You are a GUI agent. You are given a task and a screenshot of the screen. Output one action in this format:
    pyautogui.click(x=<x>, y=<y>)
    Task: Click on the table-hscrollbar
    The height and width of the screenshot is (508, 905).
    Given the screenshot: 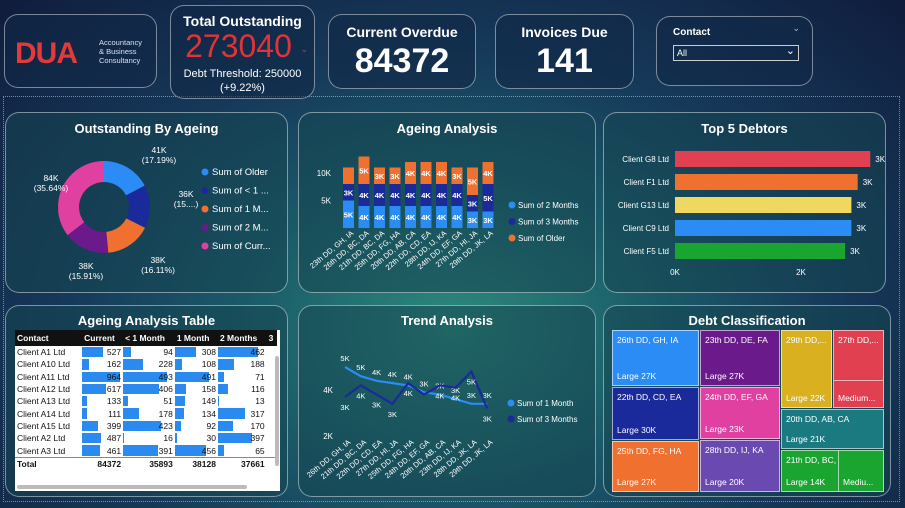 What is the action you would take?
    pyautogui.click(x=132, y=487)
    